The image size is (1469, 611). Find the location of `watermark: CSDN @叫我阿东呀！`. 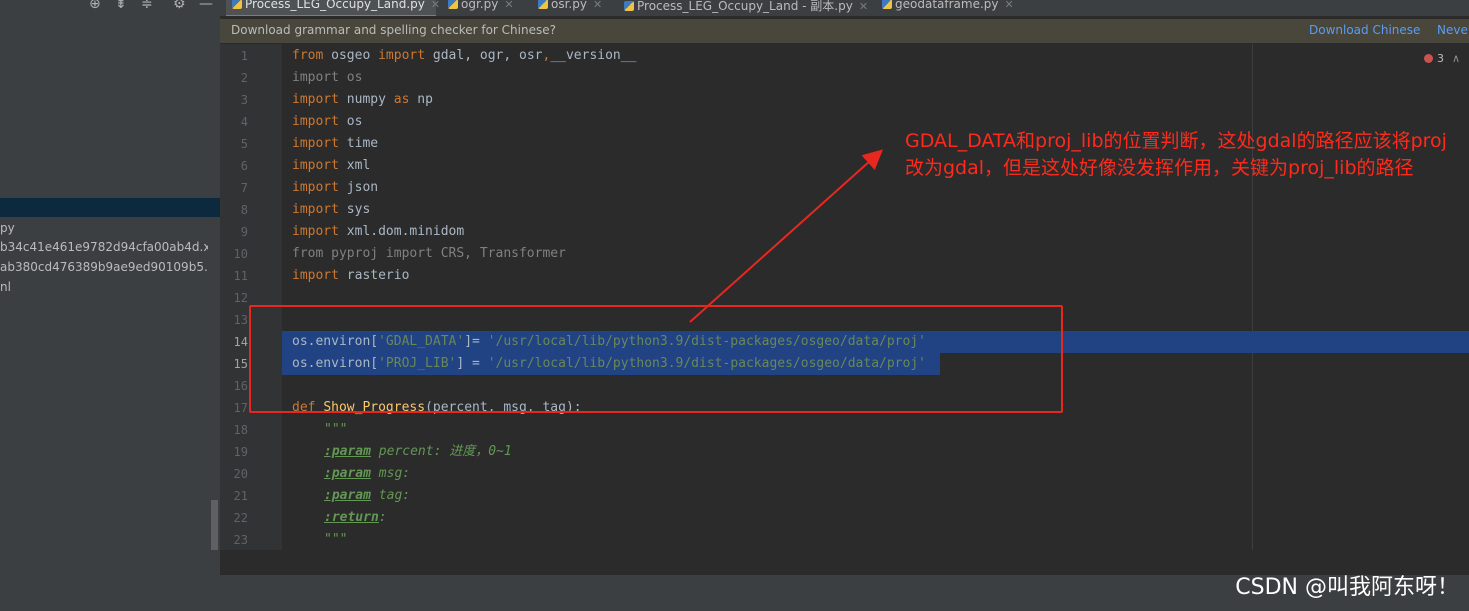

watermark: CSDN @叫我阿东呀！ is located at coordinates (1347, 587).